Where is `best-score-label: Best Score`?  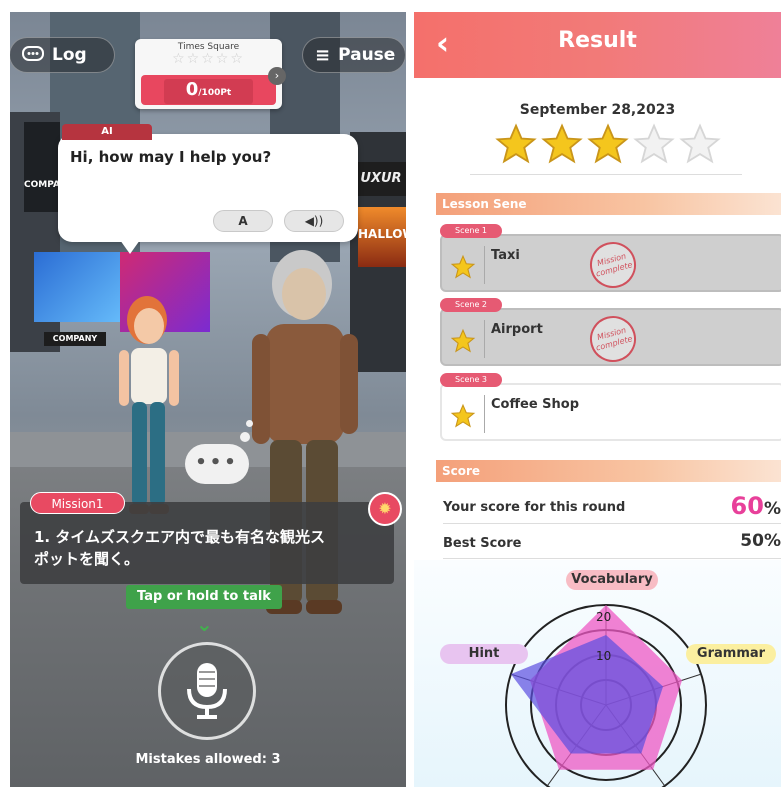 best-score-label: Best Score is located at coordinates (482, 543).